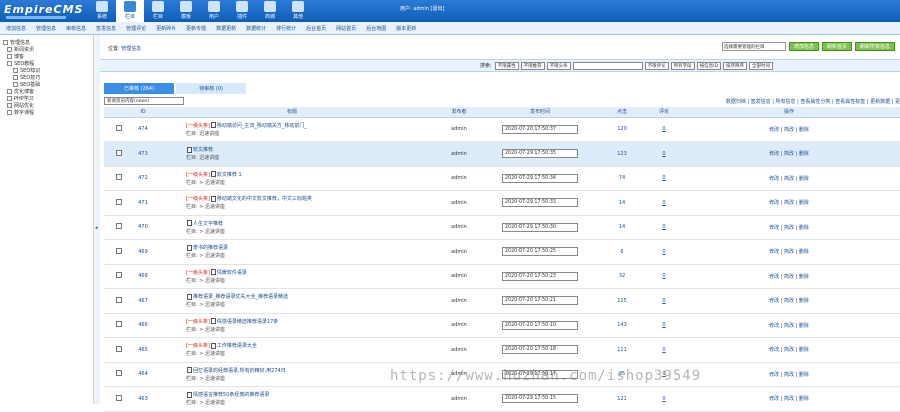  What do you see at coordinates (76, 28) in the screenshot?
I see `sub-nav-item: 审核信息` at bounding box center [76, 28].